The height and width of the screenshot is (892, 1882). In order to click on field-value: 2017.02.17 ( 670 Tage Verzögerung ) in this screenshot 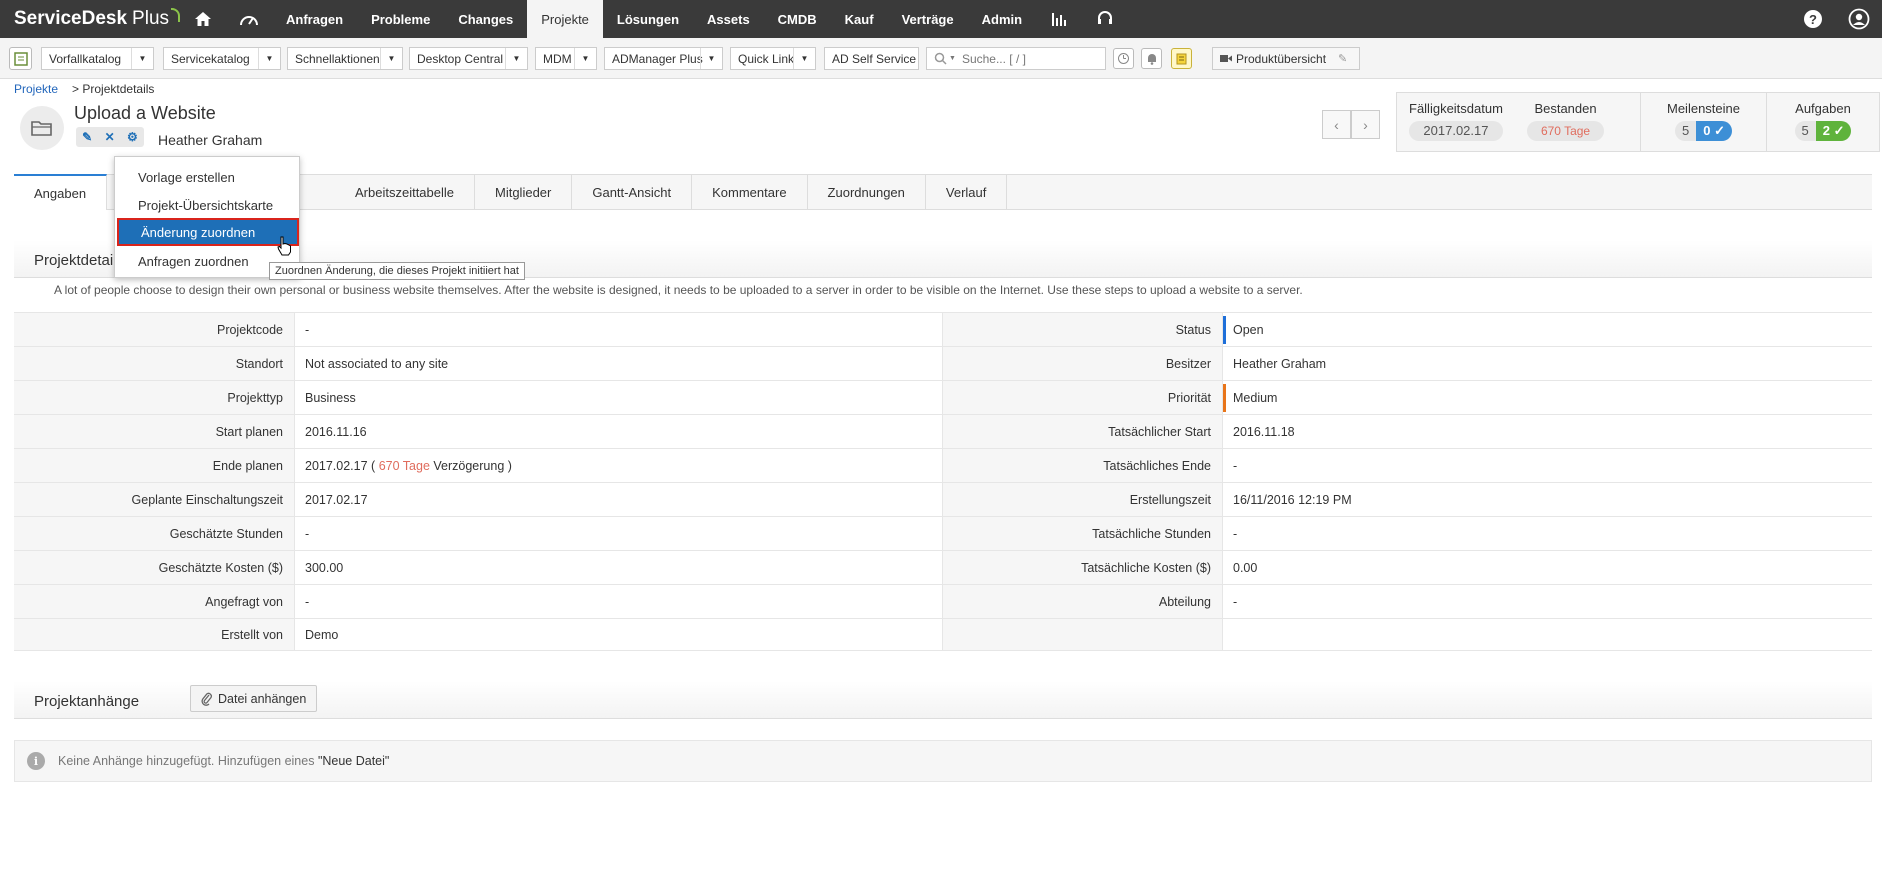, I will do `click(619, 465)`.